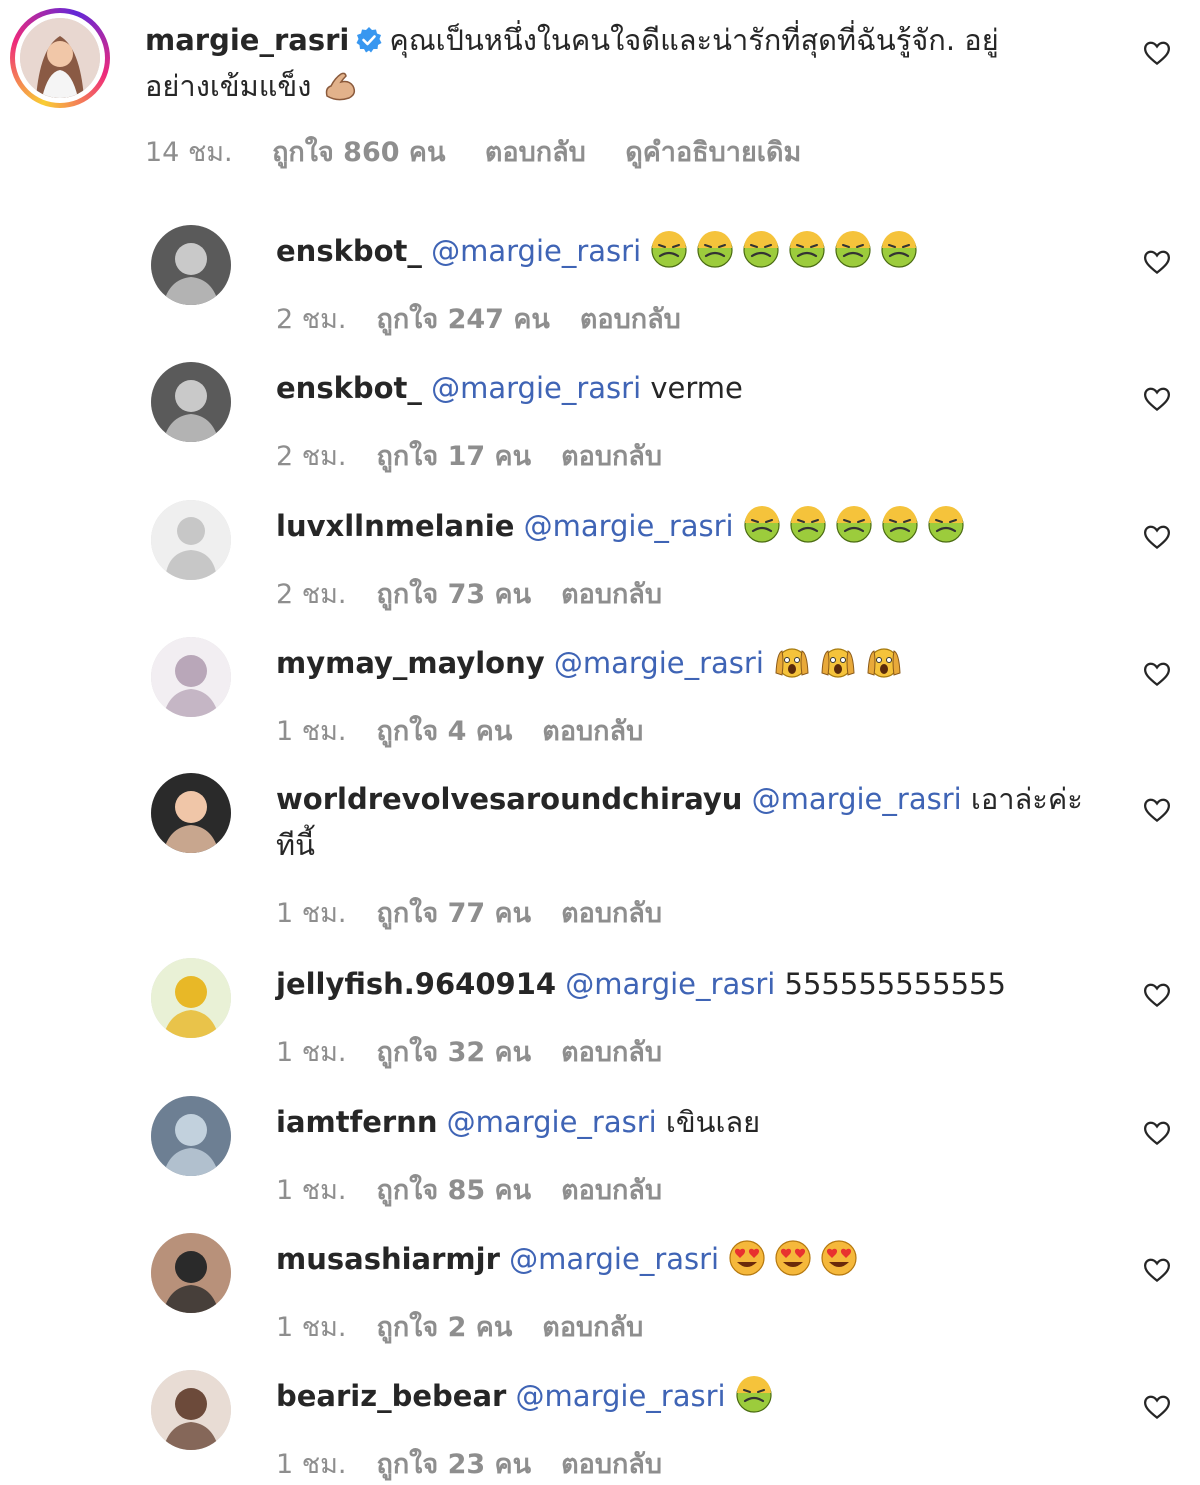 The width and height of the screenshot is (1200, 1485). What do you see at coordinates (462, 319) in the screenshot?
I see `likes-count: ถูกใจ 247 คน` at bounding box center [462, 319].